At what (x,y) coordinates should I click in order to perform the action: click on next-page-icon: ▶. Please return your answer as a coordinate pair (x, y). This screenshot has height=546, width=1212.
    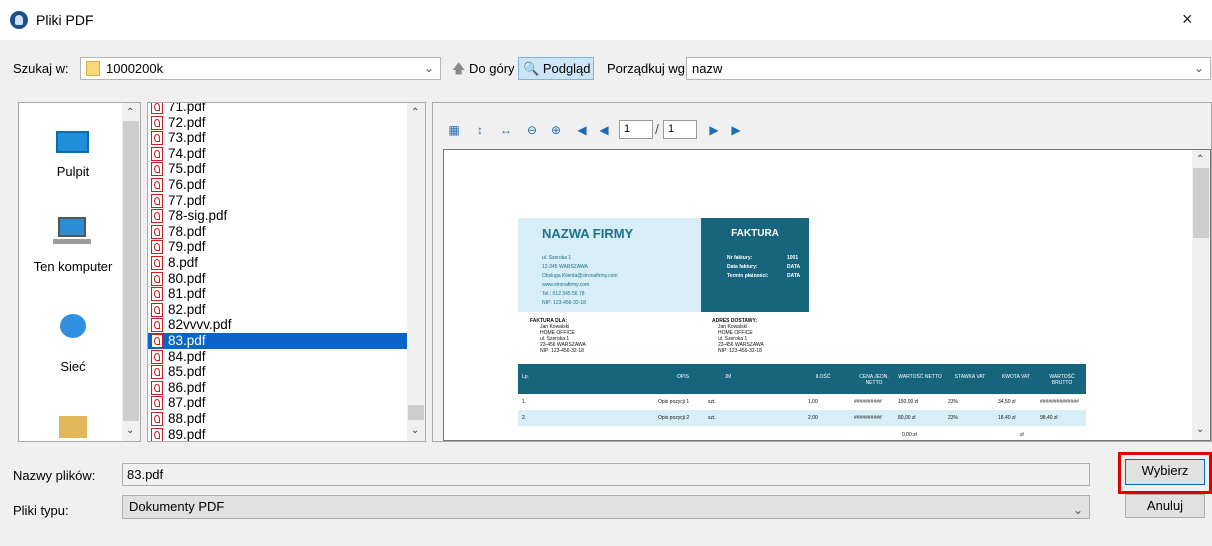
    Looking at the image, I should click on (714, 130).